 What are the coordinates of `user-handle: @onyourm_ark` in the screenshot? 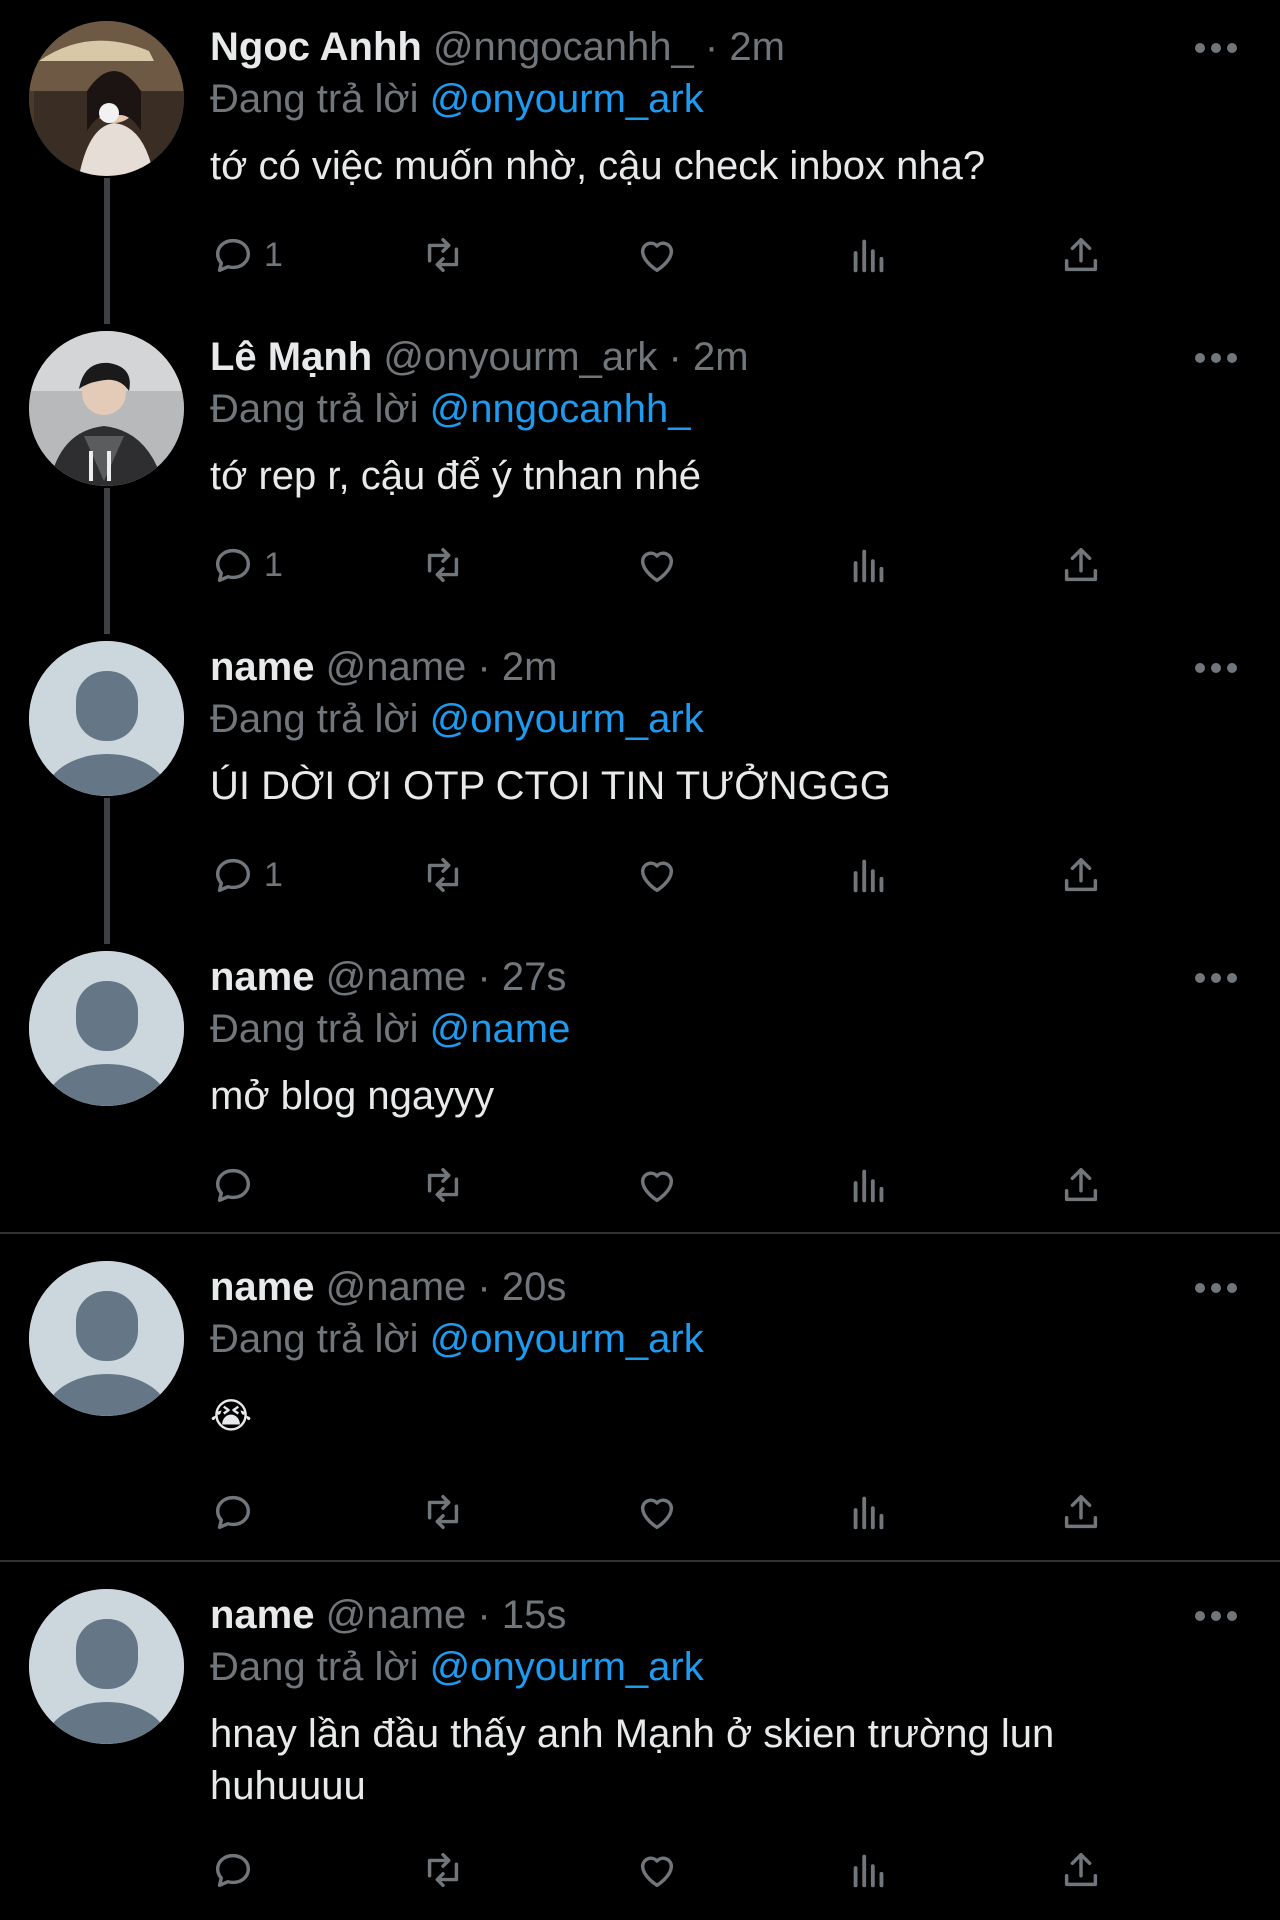 It's located at (520, 357).